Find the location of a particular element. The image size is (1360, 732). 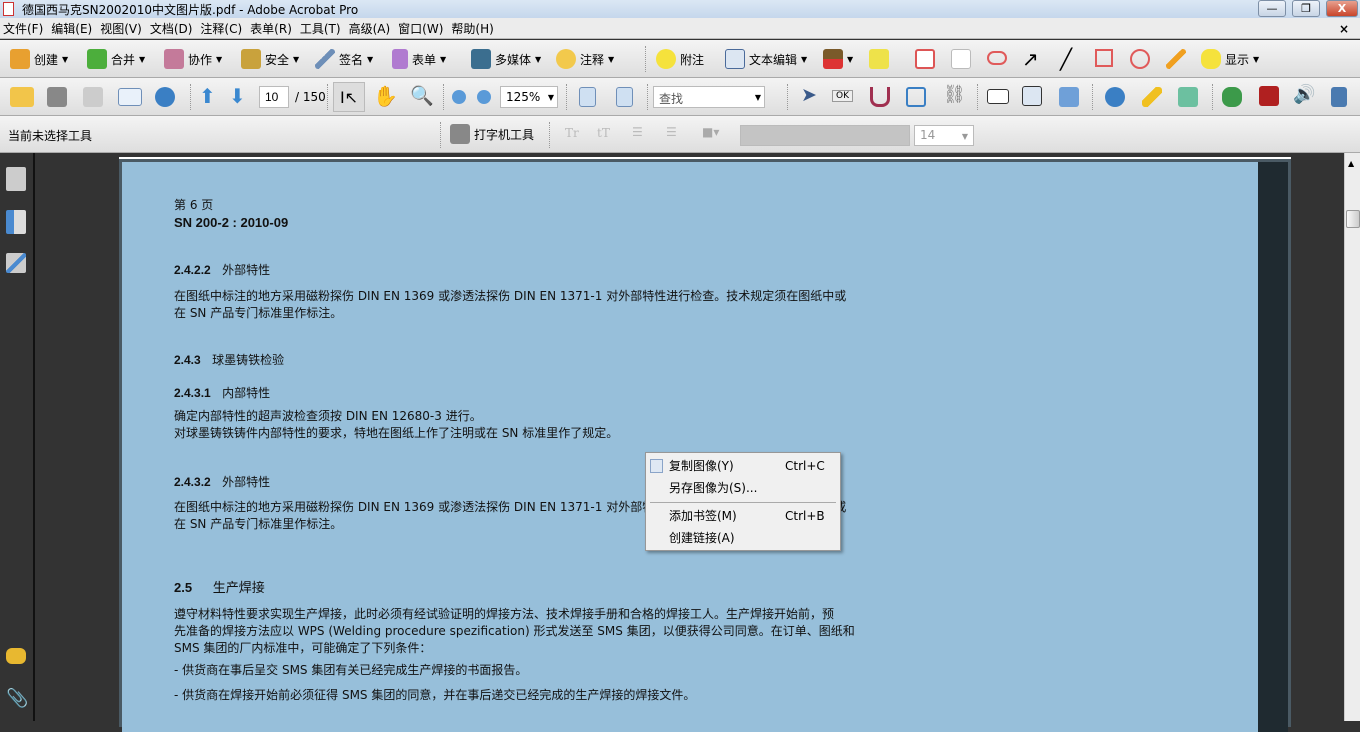

menu-view: 视图(V) is located at coordinates (122, 27).